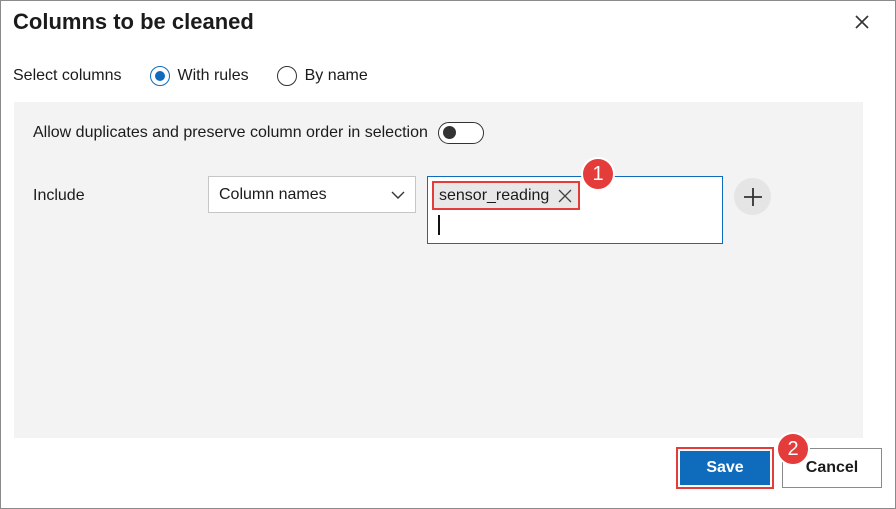  I want to click on radio-with-rules-circle, so click(159, 76).